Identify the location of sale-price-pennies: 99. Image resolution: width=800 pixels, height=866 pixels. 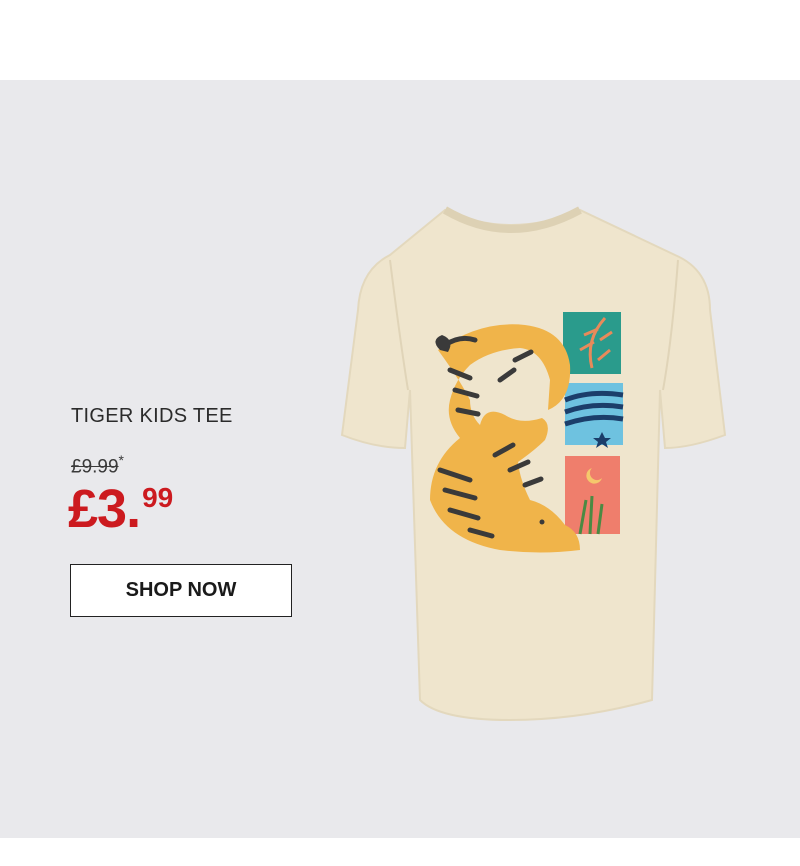
(158, 497).